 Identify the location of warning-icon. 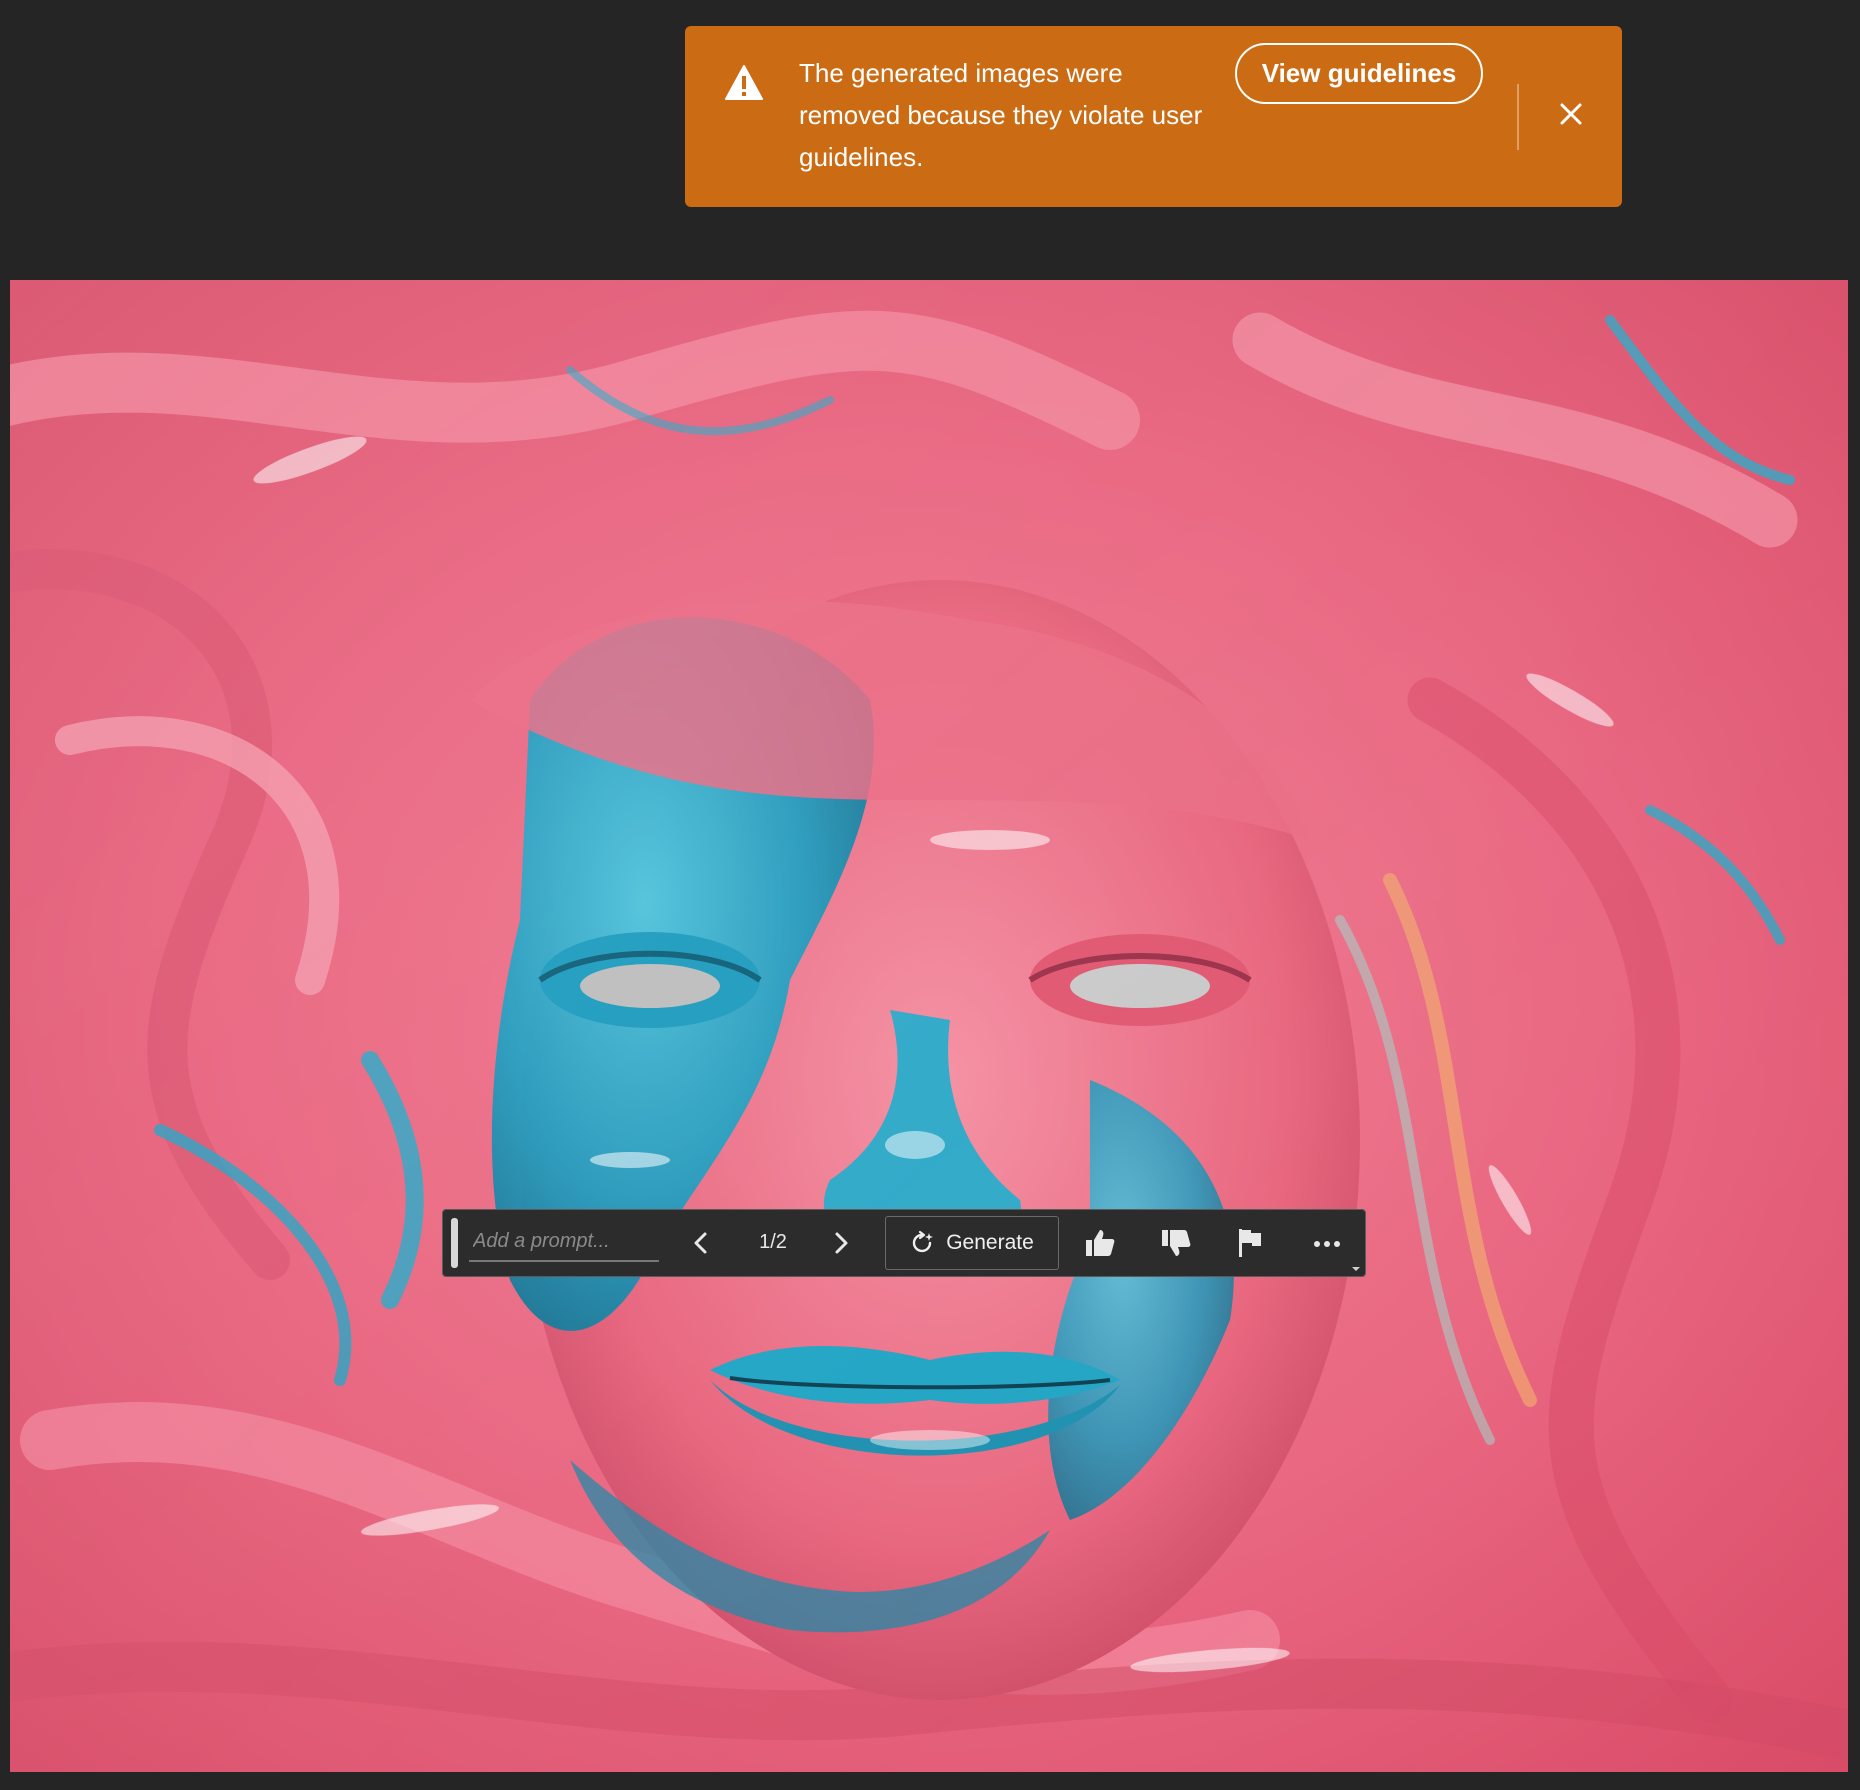
(744, 82).